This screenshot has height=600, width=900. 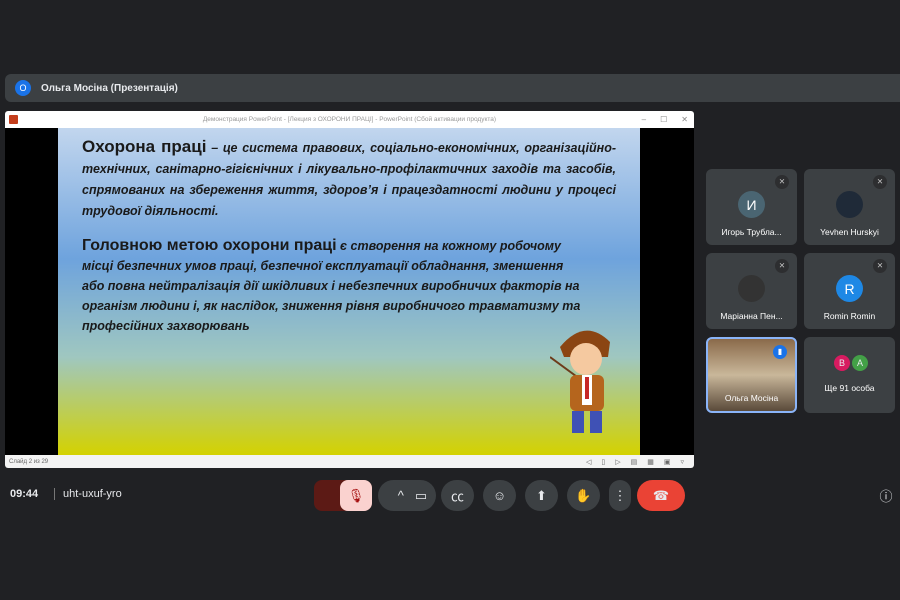 I want to click on teacher-illustration, so click(x=580, y=381).